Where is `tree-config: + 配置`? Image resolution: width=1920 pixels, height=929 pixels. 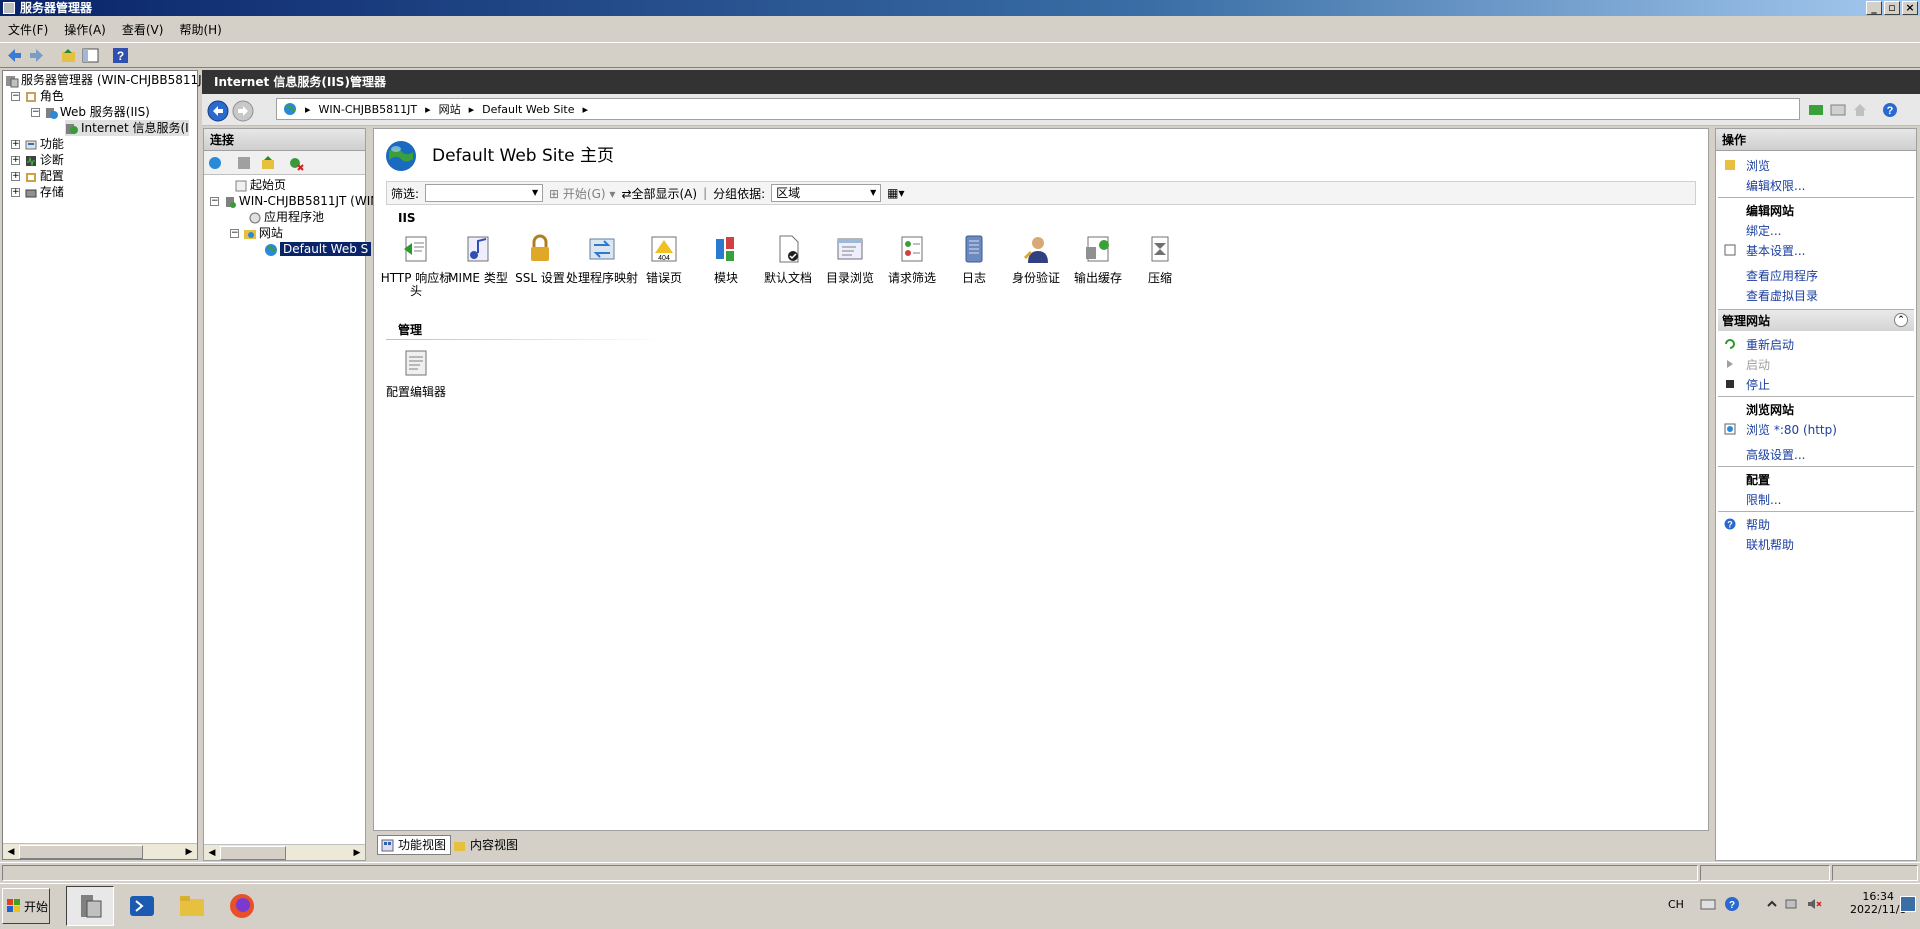 tree-config: + 配置 is located at coordinates (37, 176).